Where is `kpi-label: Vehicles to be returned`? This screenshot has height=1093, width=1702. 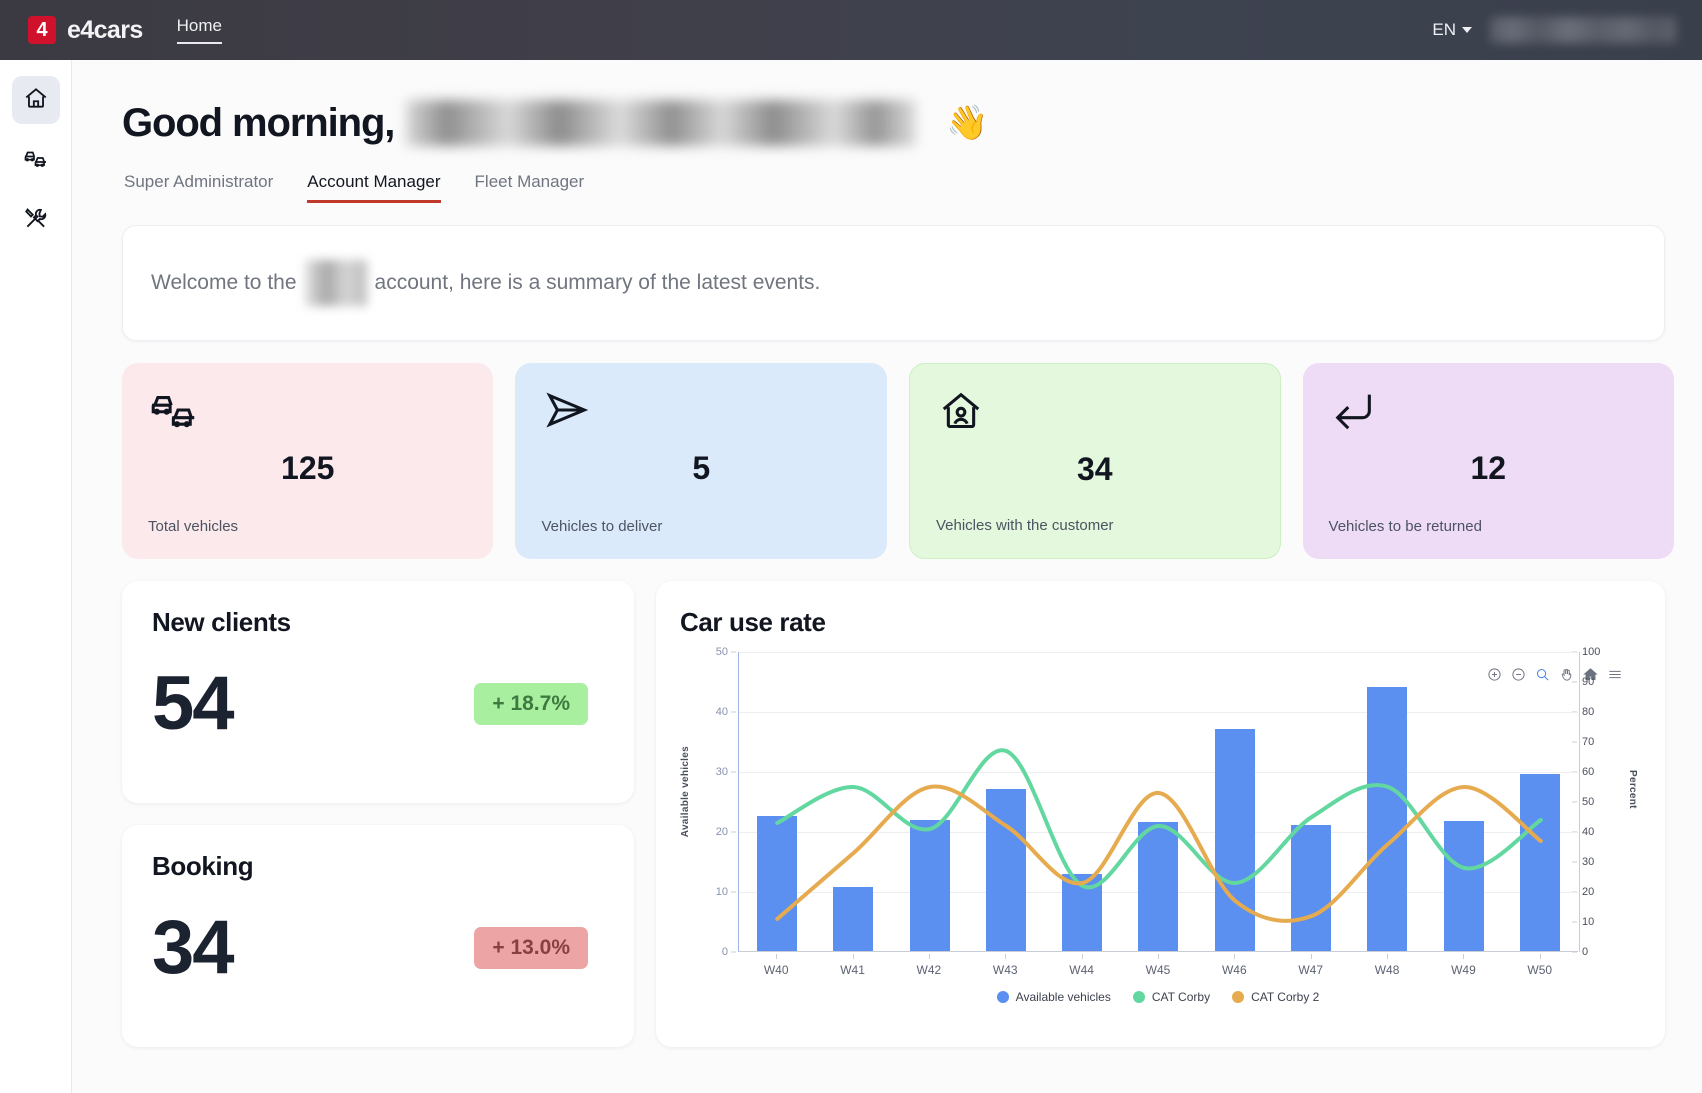 kpi-label: Vehicles to be returned is located at coordinates (1405, 526).